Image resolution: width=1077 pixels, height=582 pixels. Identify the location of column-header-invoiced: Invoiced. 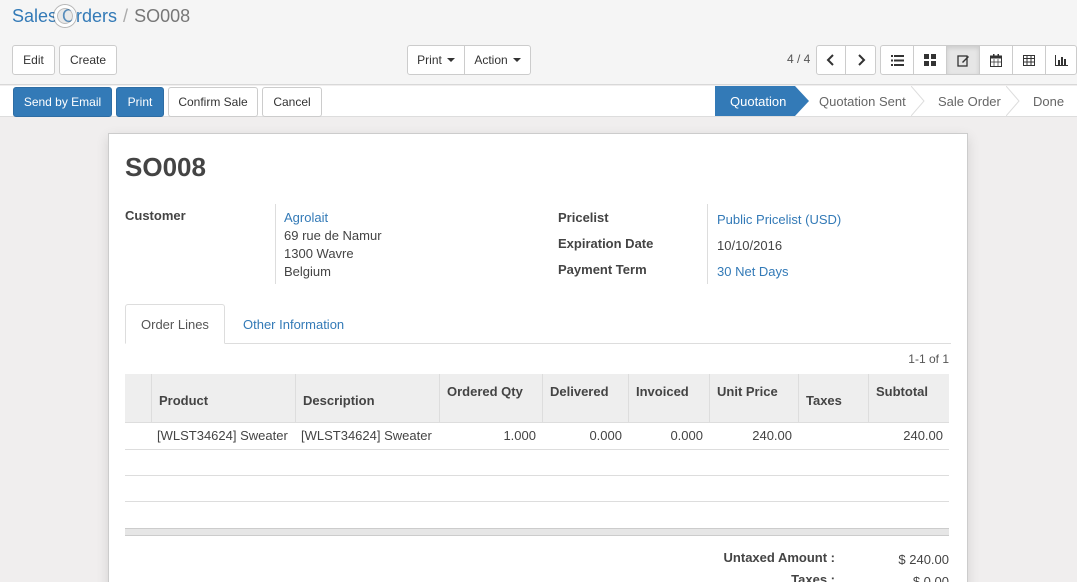
(668, 398).